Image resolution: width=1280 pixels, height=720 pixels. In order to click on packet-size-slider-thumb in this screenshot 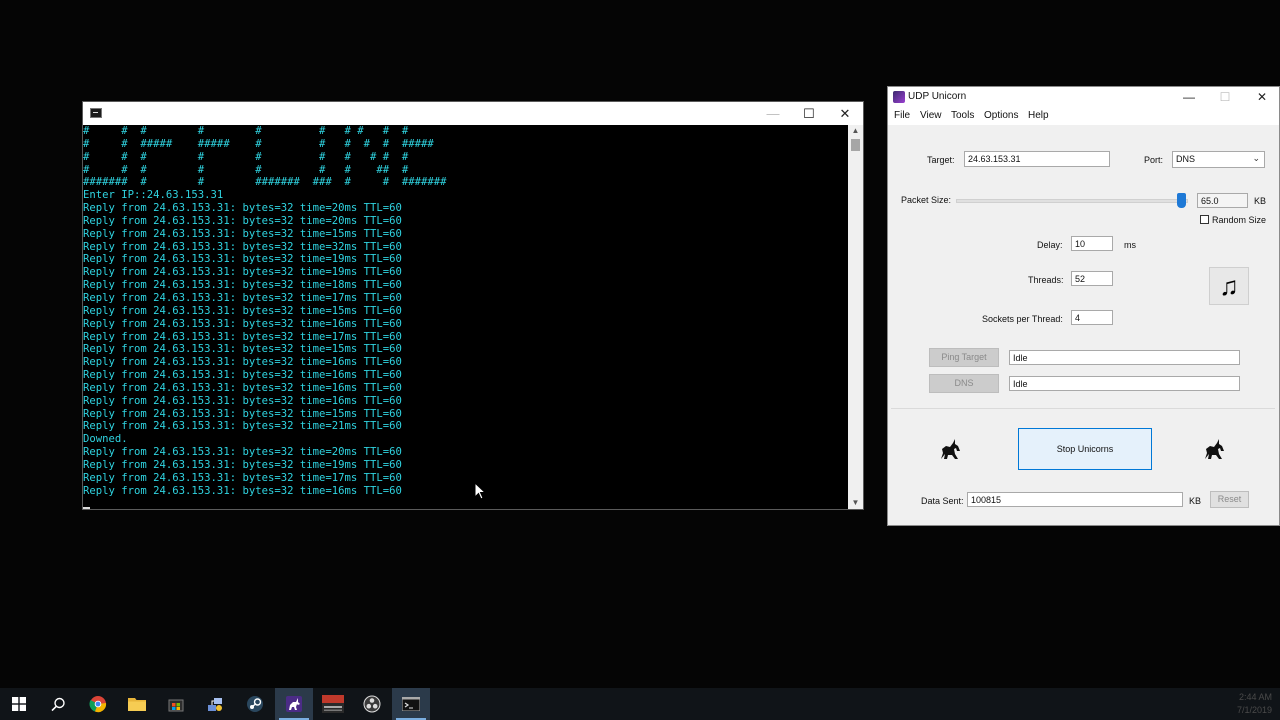, I will do `click(1181, 200)`.